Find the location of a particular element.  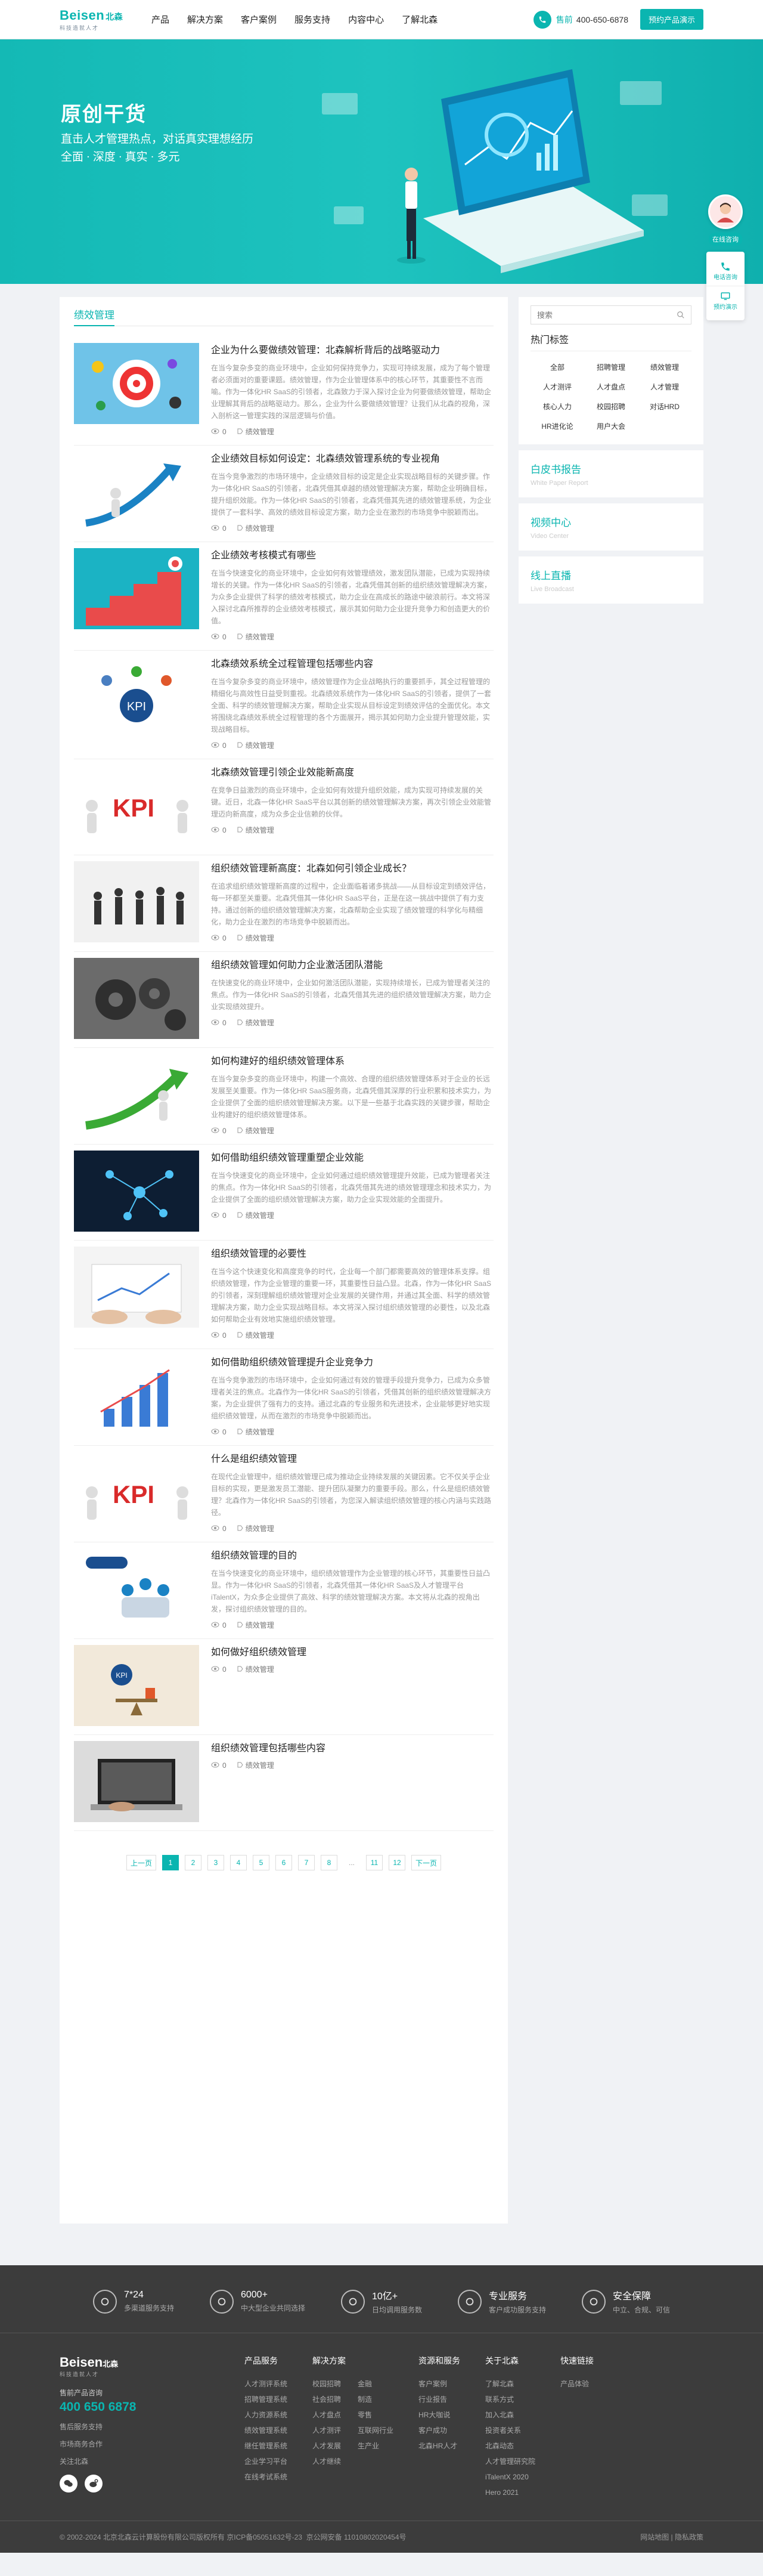

footer-legal-links: 网站地图 | 隐私政策 is located at coordinates (671, 2537).